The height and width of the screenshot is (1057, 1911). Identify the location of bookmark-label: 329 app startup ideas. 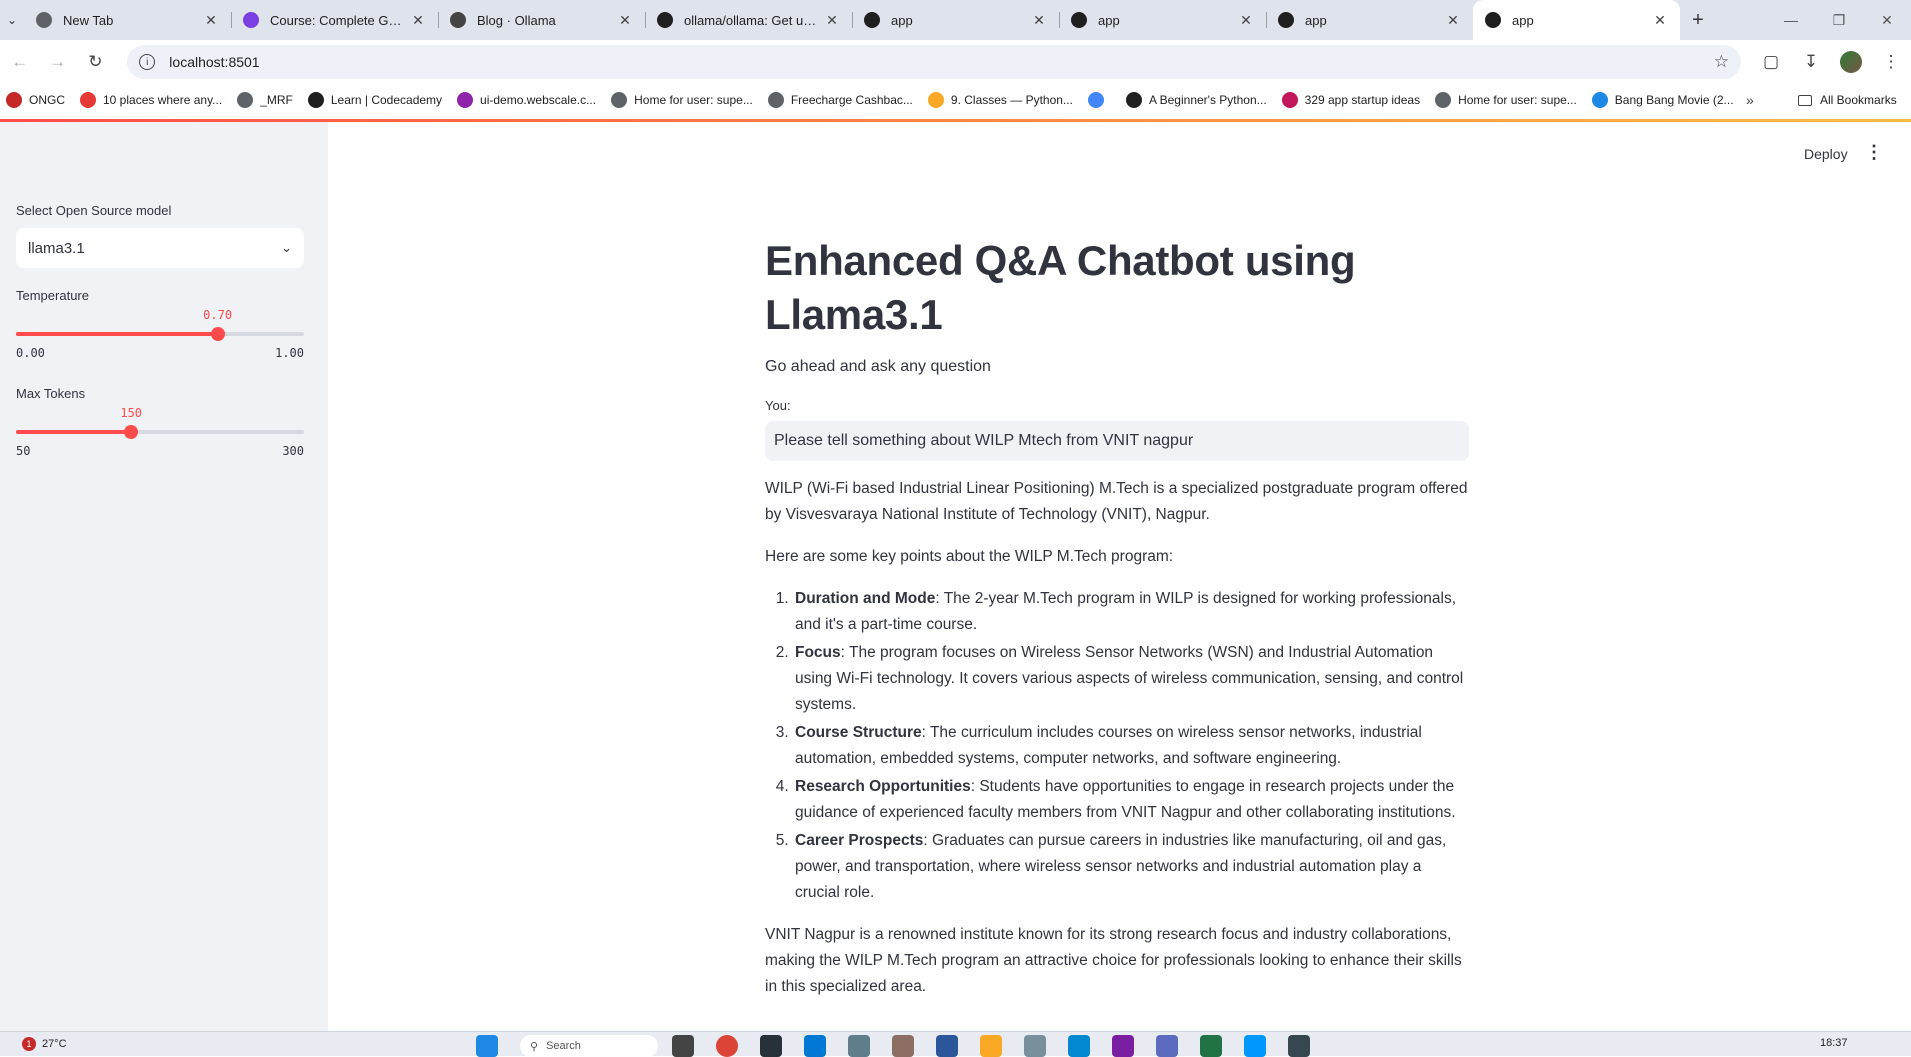
(1362, 100).